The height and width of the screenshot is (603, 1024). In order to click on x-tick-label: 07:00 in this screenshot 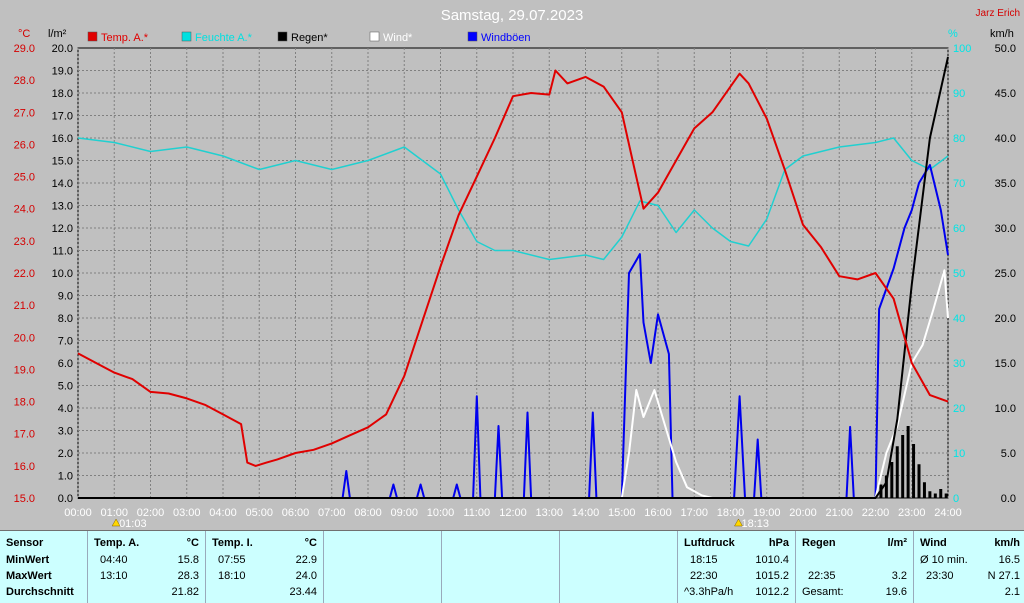, I will do `click(332, 513)`.